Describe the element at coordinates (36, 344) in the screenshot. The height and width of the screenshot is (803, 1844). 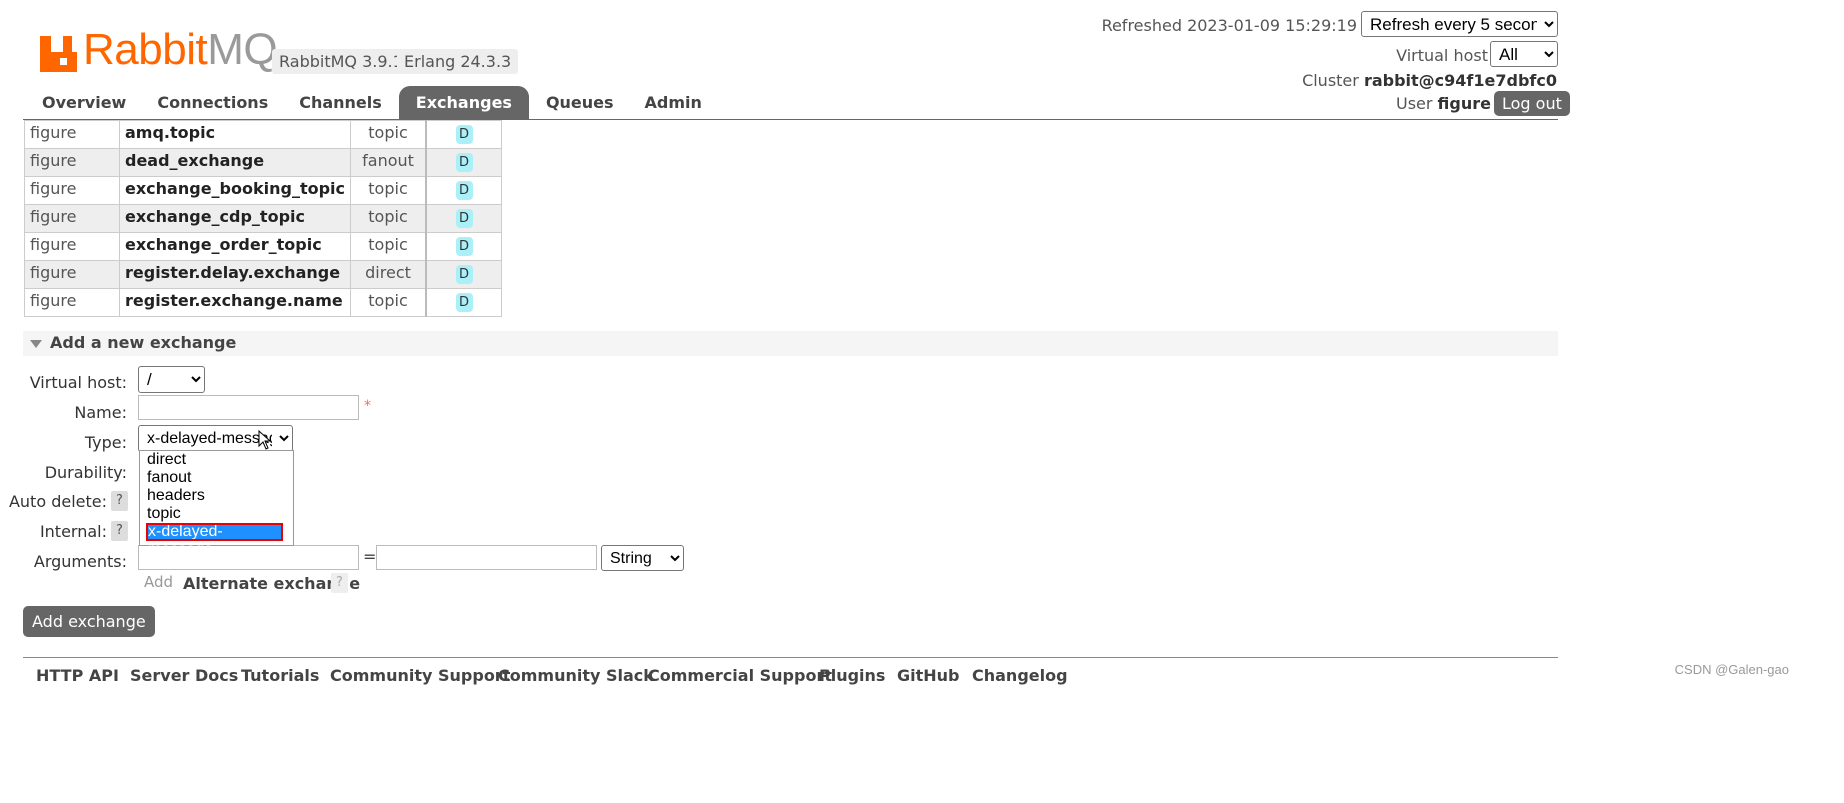
I see `collapse-triangle-icon` at that location.